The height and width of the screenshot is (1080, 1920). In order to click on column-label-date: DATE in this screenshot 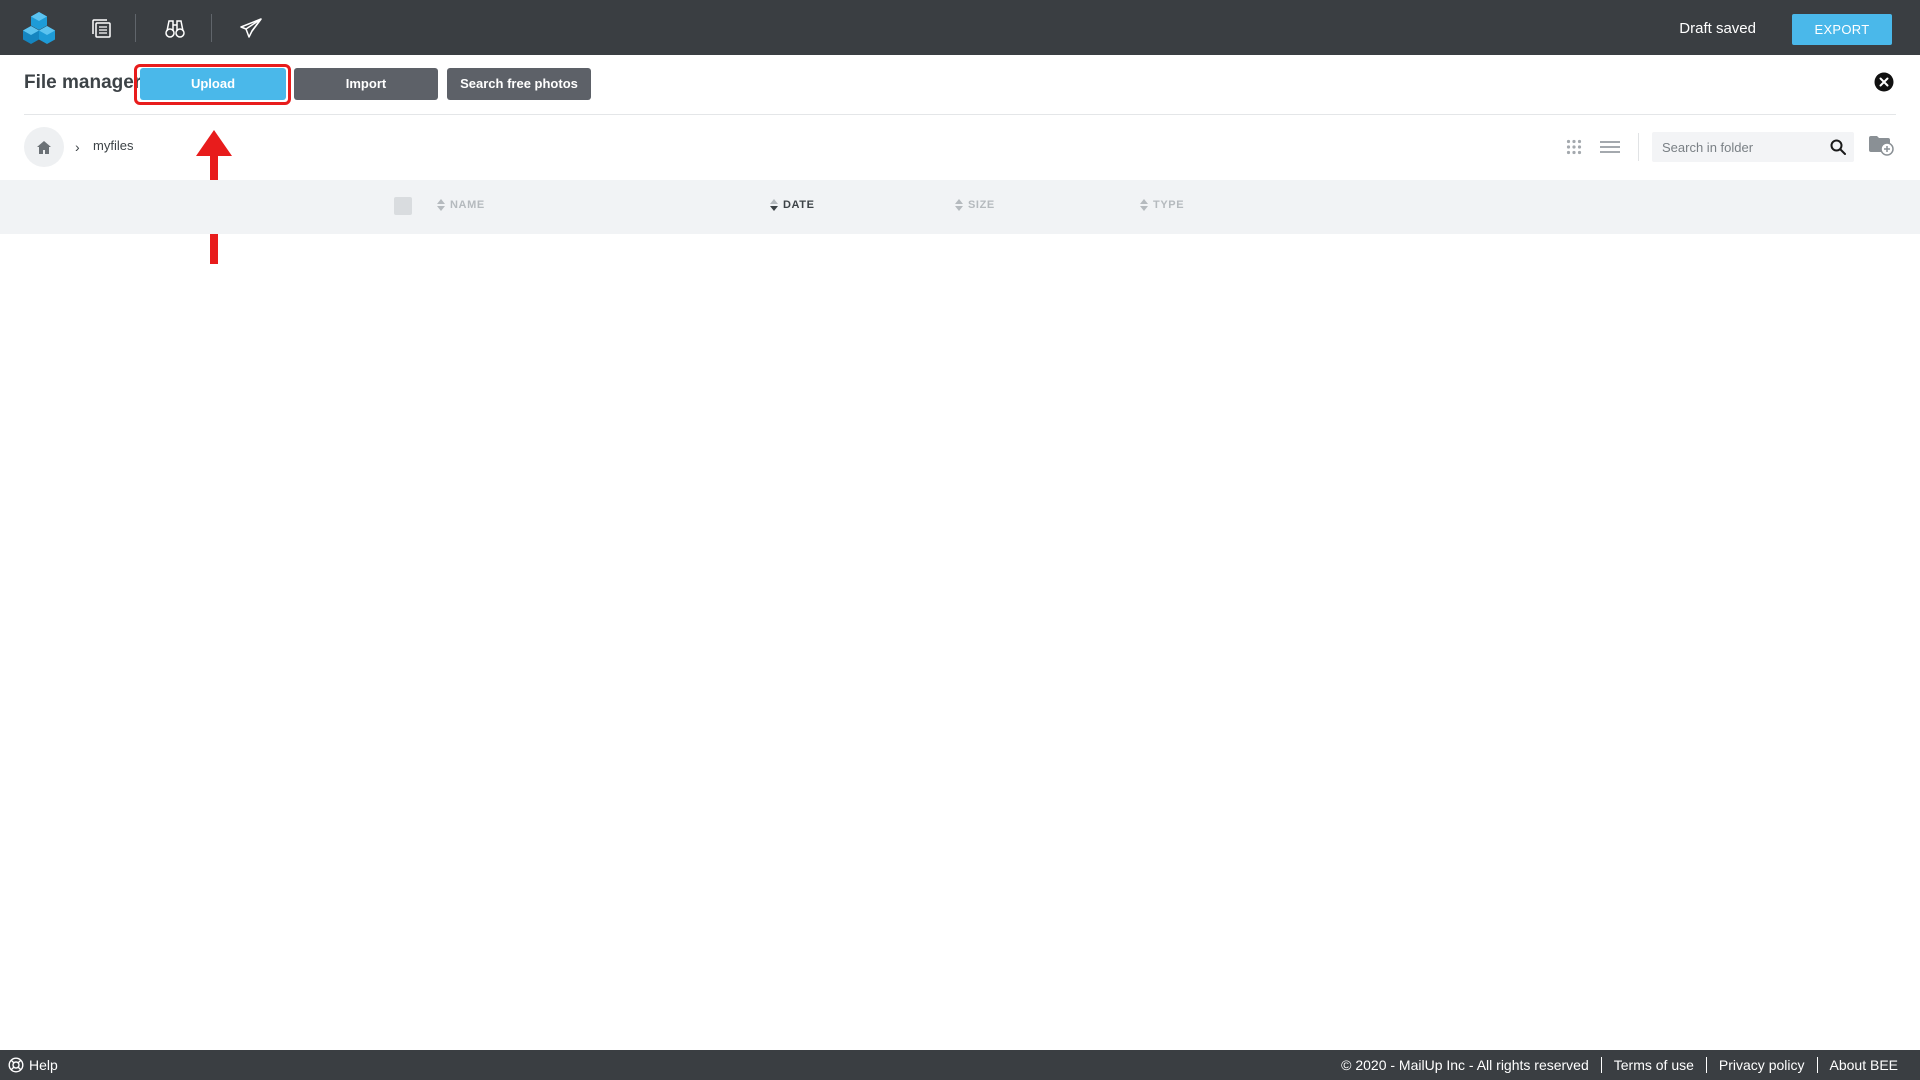, I will do `click(799, 205)`.